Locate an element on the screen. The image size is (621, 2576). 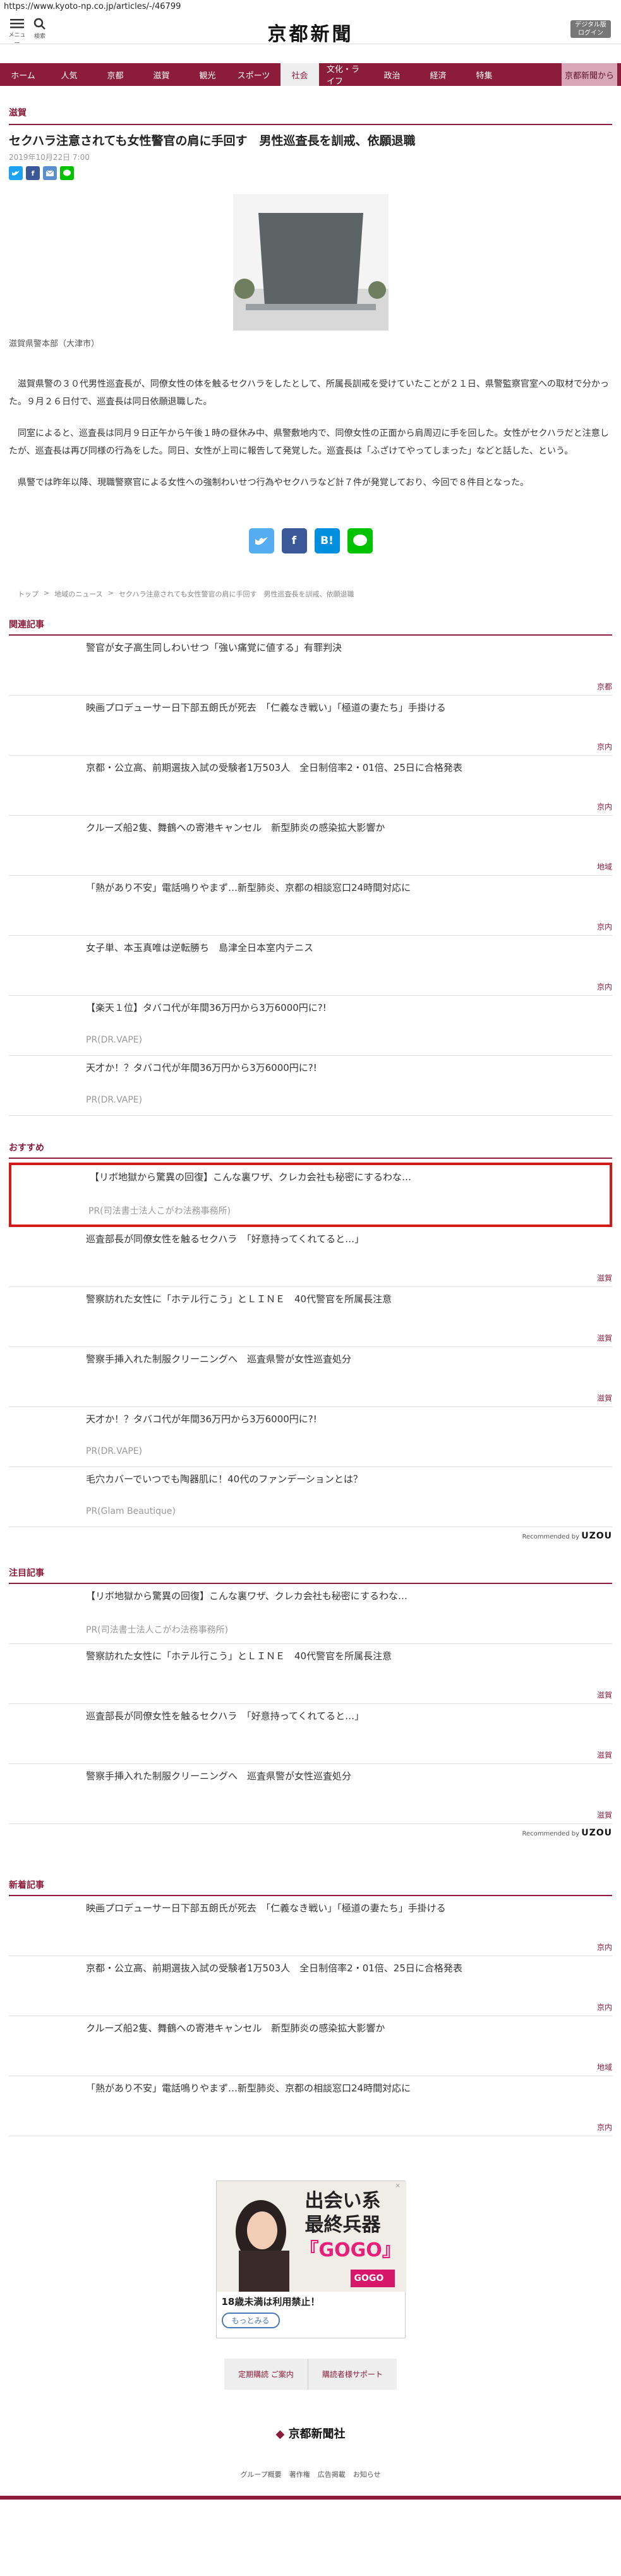
footer-link: お知らせ is located at coordinates (367, 2474).